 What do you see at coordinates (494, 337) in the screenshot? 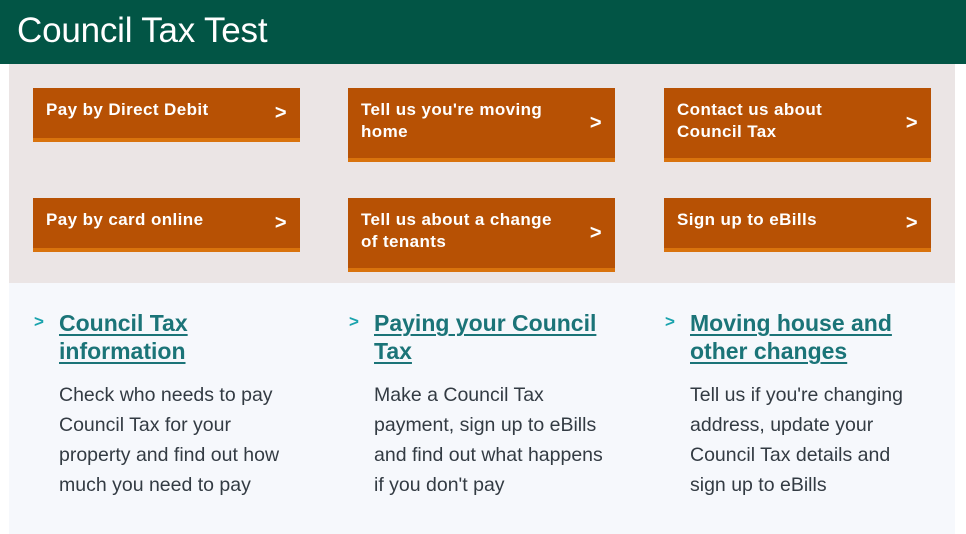
I see `paying-council-tax-link: Paying your Council Tax` at bounding box center [494, 337].